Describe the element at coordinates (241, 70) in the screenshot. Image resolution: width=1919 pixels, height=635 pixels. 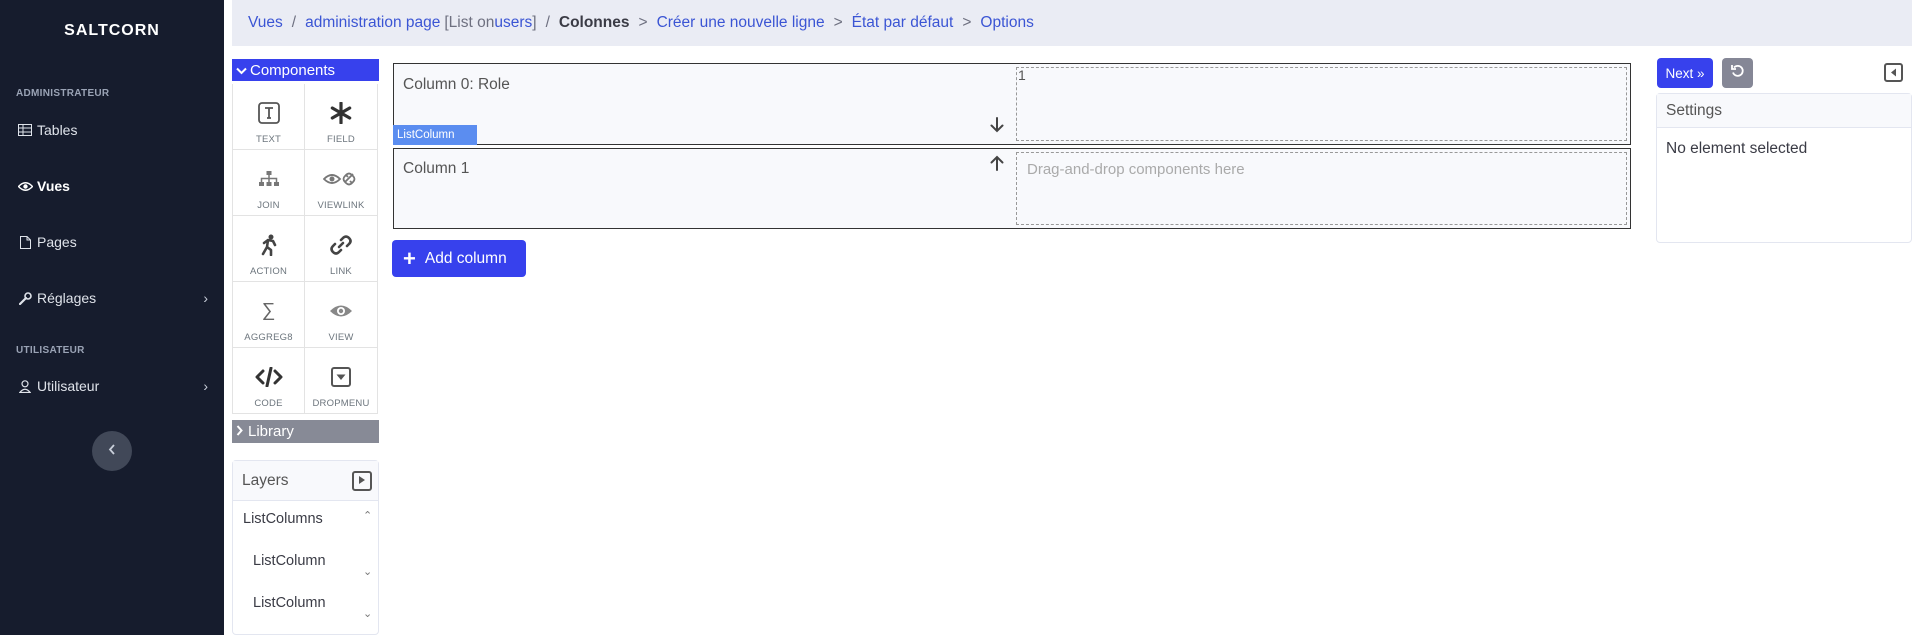
I see `chevron-down-icon` at that location.